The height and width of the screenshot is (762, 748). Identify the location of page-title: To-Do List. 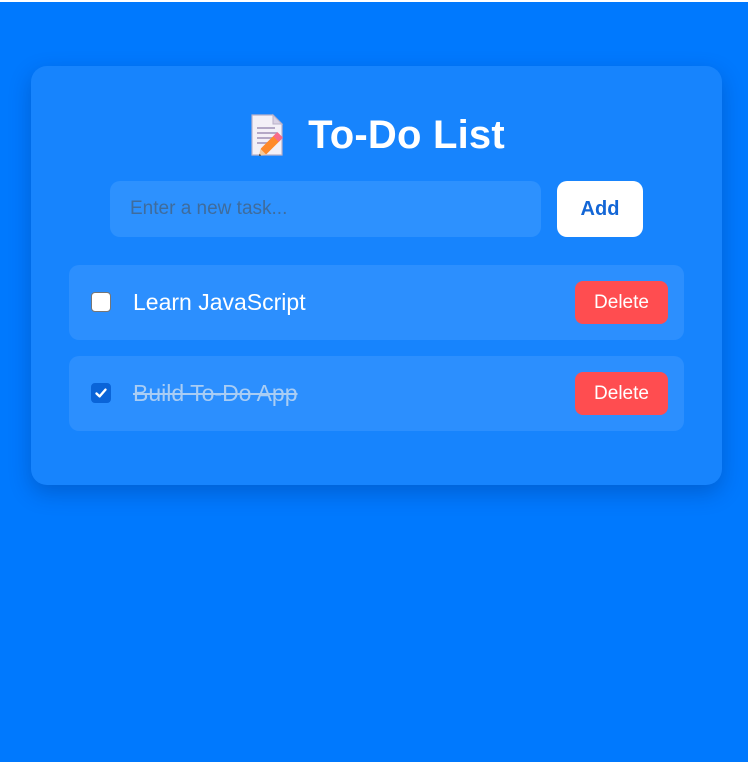
(376, 135).